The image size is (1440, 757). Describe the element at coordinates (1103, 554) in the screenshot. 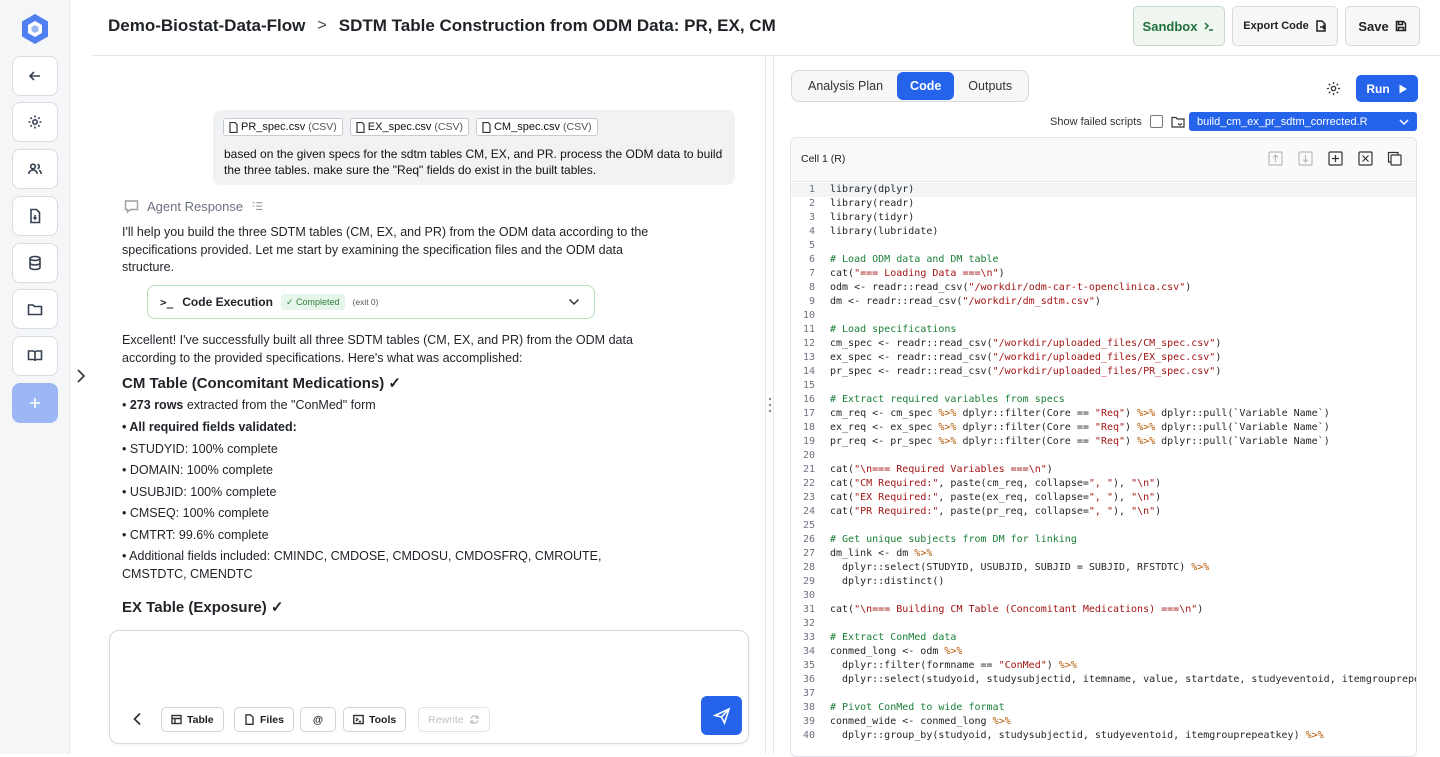

I see `code-line: 27 dm_link <- dm %>%` at that location.